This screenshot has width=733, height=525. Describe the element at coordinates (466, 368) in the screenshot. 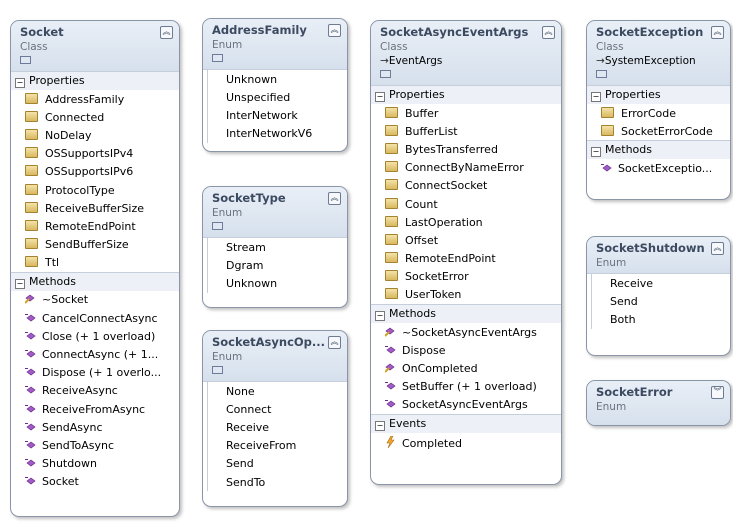

I see `method-row: OnCompleted` at that location.